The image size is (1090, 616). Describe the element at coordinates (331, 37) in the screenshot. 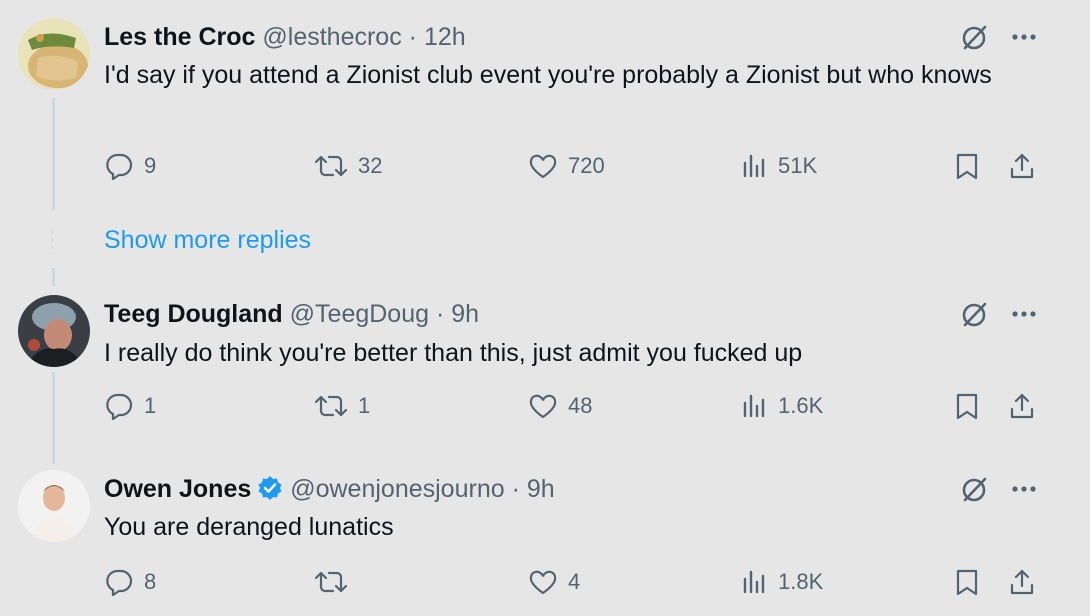

I see `user-handle: @lesthecroc` at that location.